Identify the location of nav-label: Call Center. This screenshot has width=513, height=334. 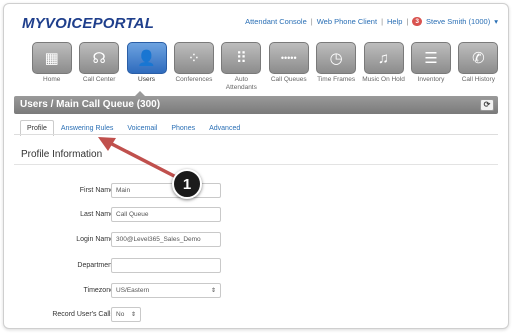
(99, 79).